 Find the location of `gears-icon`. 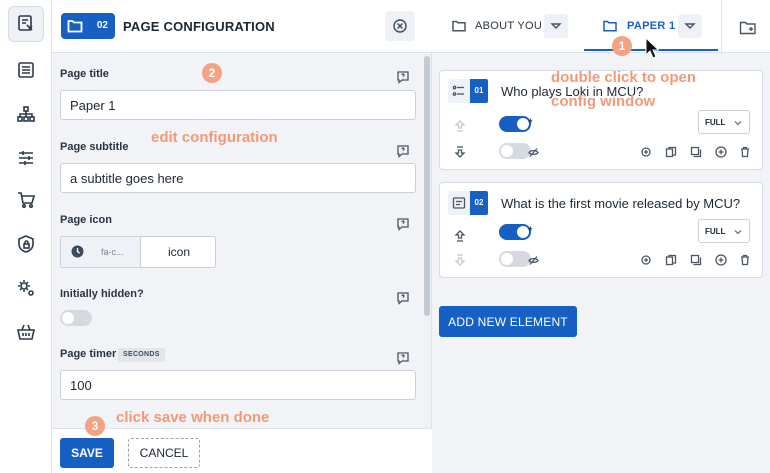

gears-icon is located at coordinates (26, 288).